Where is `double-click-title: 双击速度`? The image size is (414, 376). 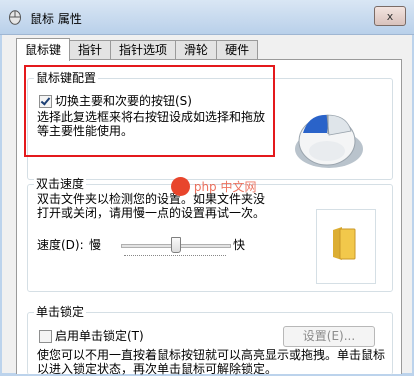
double-click-title: 双击速度 is located at coordinates (60, 184).